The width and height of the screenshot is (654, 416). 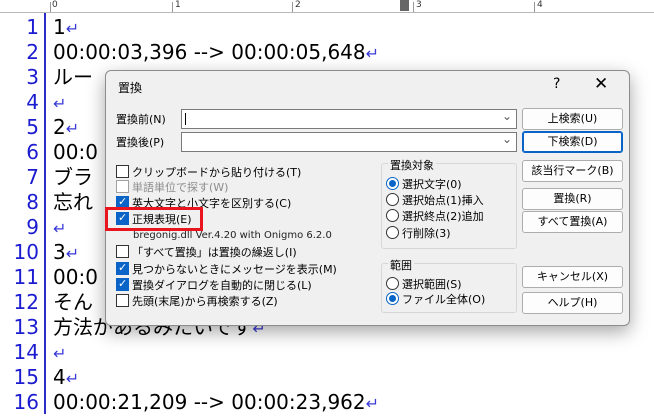 I want to click on replace-all-button: すべて置換(A), so click(x=572, y=222).